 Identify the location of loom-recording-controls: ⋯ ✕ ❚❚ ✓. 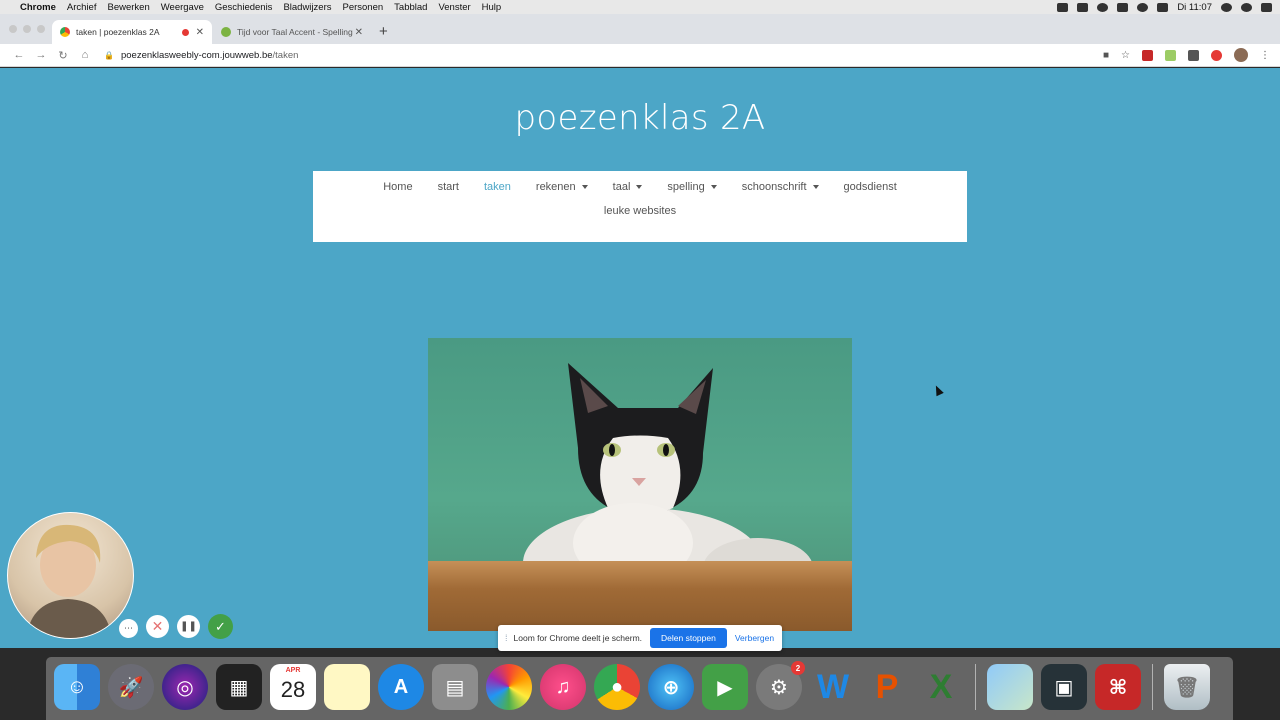
(176, 626).